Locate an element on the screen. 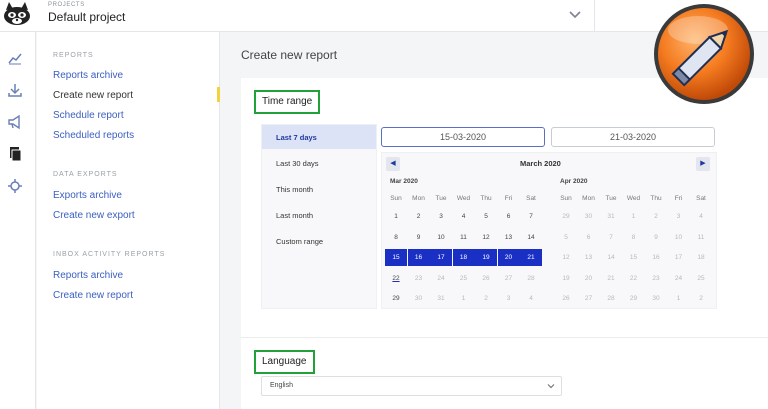  reports-icon is located at coordinates (15, 154).